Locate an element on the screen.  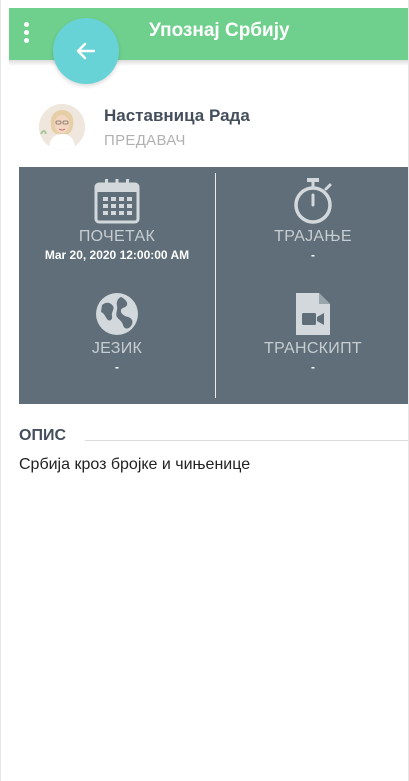
duration-label: ТРАЈАЊЕ is located at coordinates (313, 236).